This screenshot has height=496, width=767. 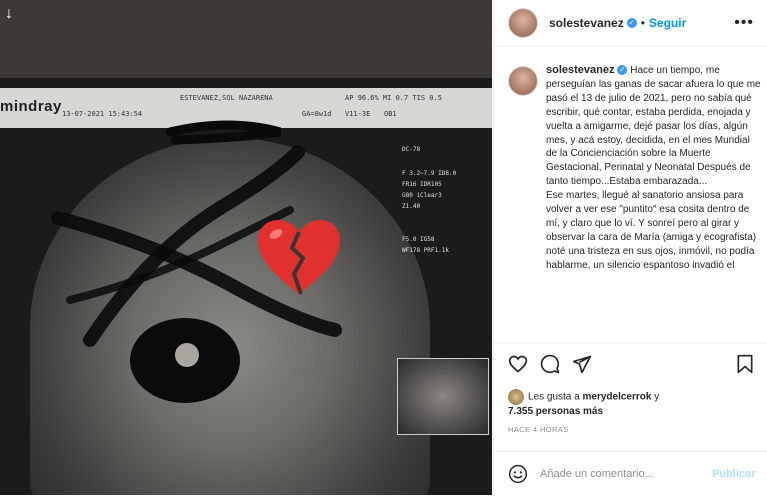 I want to click on author-avatar, so click(x=523, y=23).